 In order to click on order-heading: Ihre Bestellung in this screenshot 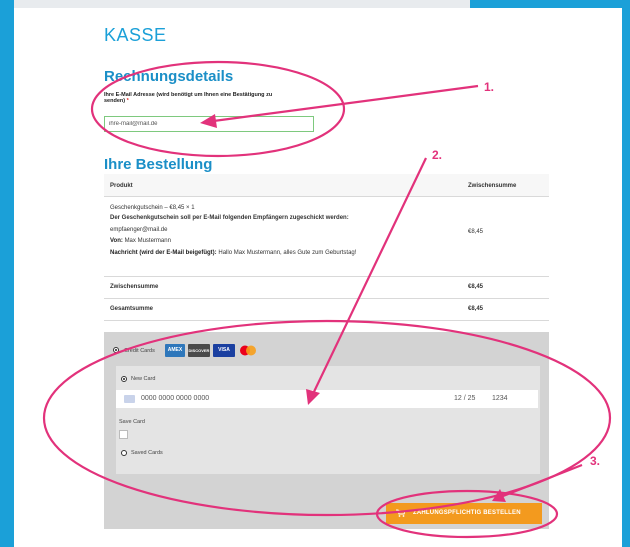, I will do `click(158, 164)`.